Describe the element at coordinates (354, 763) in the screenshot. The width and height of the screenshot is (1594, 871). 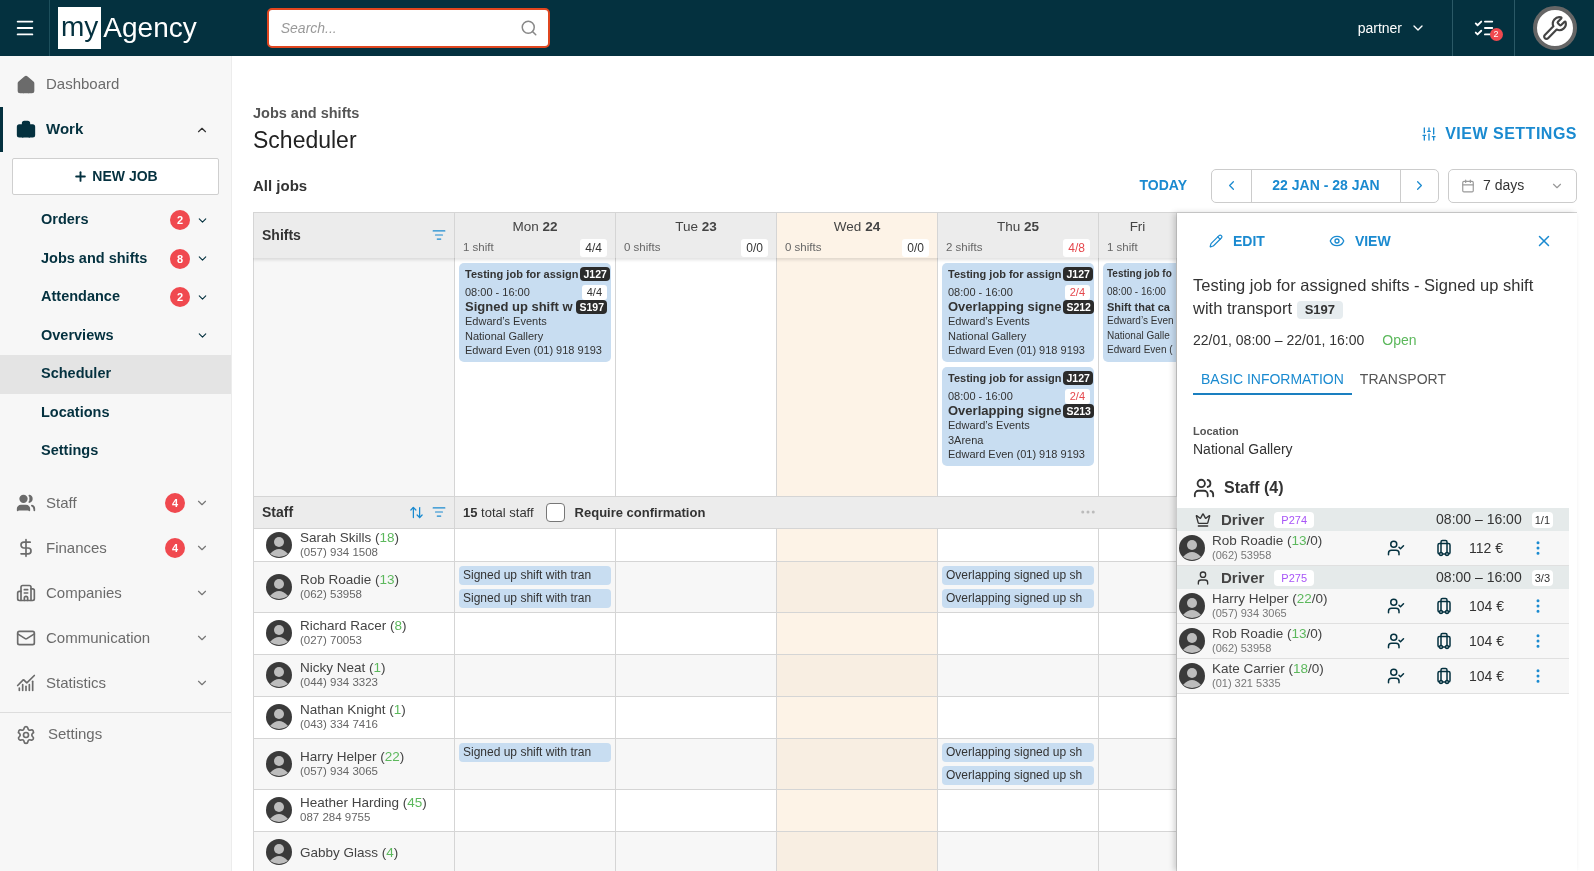
I see `staff-cell: Harry Helper (22) (057) 934 3065` at that location.